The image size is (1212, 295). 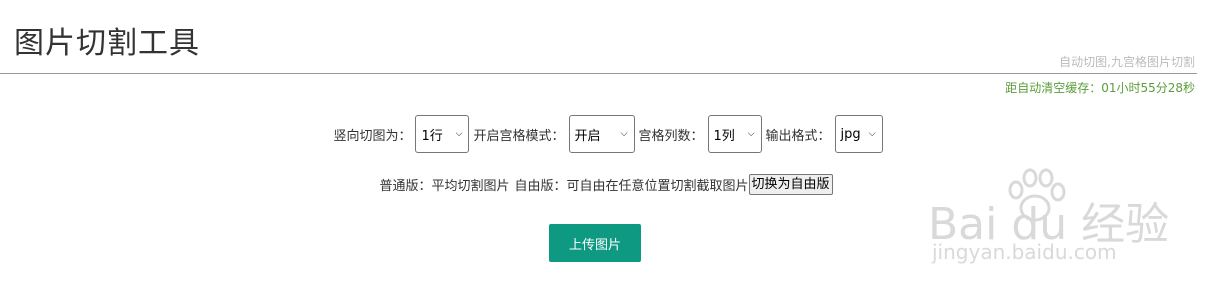 I want to click on grid-columns-select: 1列 ⌵, so click(x=734, y=134).